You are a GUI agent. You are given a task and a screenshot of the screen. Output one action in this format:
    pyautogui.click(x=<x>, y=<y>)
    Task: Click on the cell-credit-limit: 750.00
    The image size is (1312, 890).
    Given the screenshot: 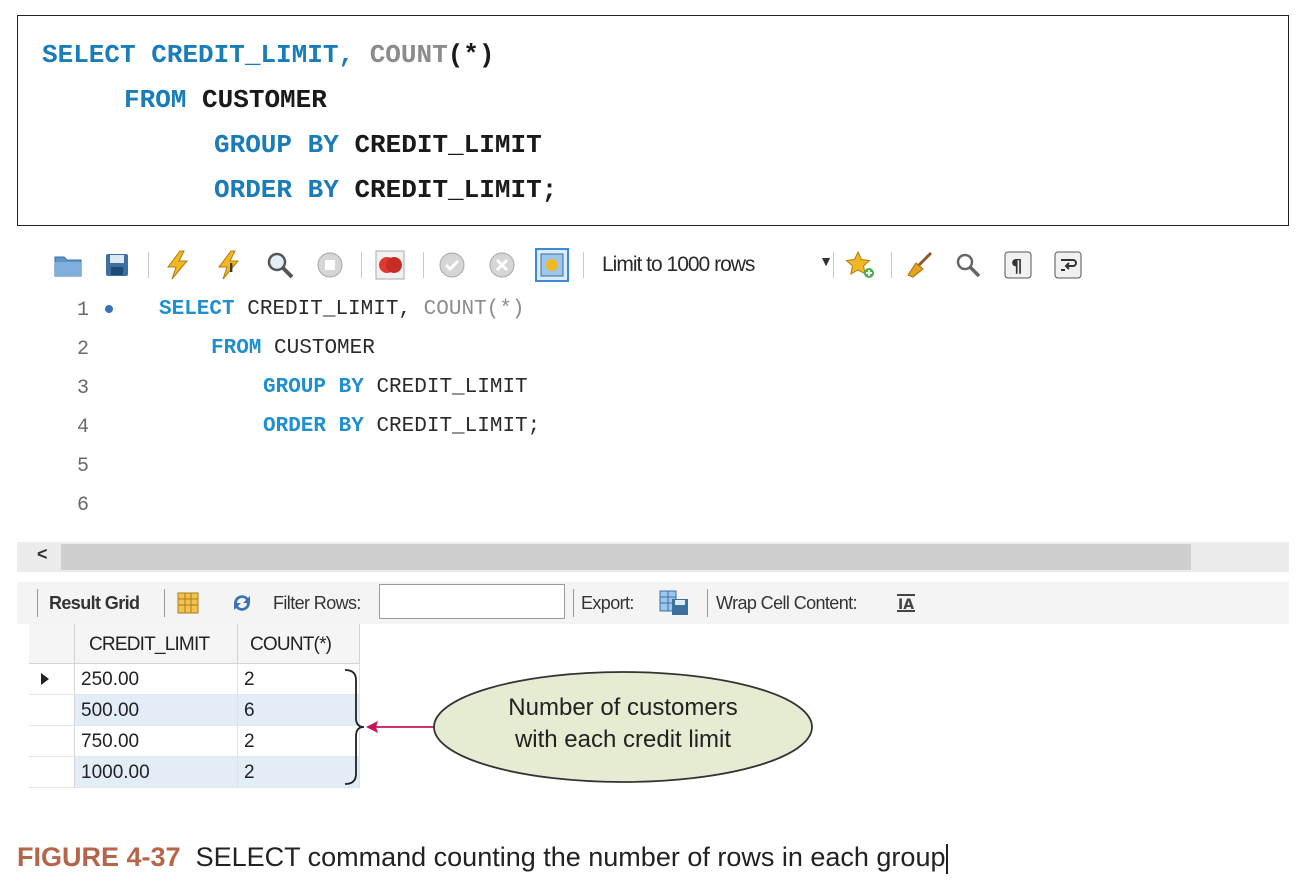 What is the action you would take?
    pyautogui.click(x=156, y=741)
    